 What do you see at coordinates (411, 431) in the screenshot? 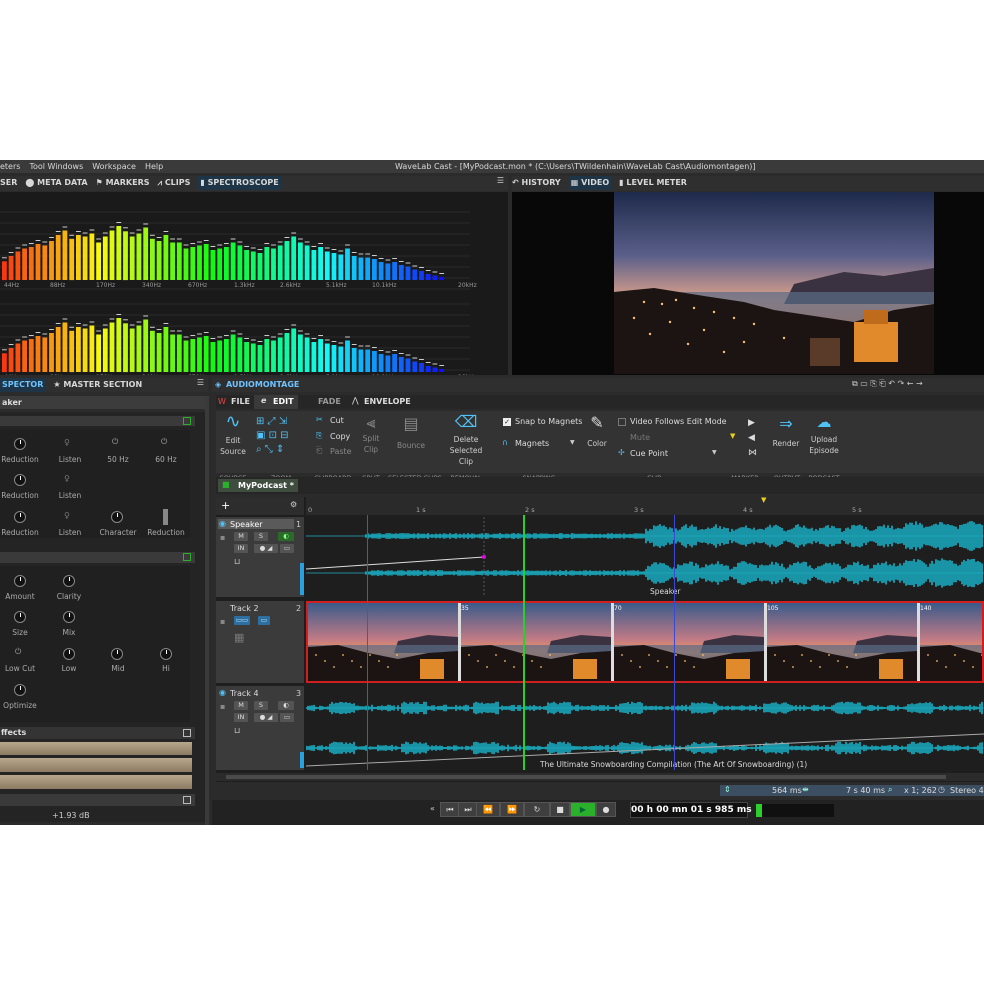
I see `bounce-button: ▤ Bounce` at bounding box center [411, 431].